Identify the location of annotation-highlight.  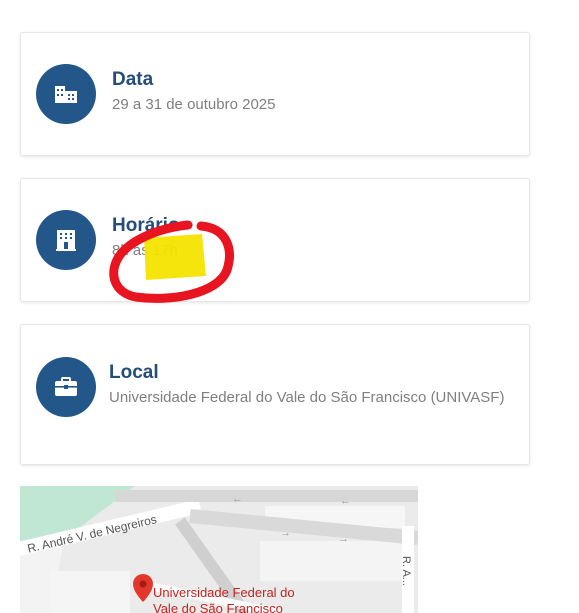
(175, 257).